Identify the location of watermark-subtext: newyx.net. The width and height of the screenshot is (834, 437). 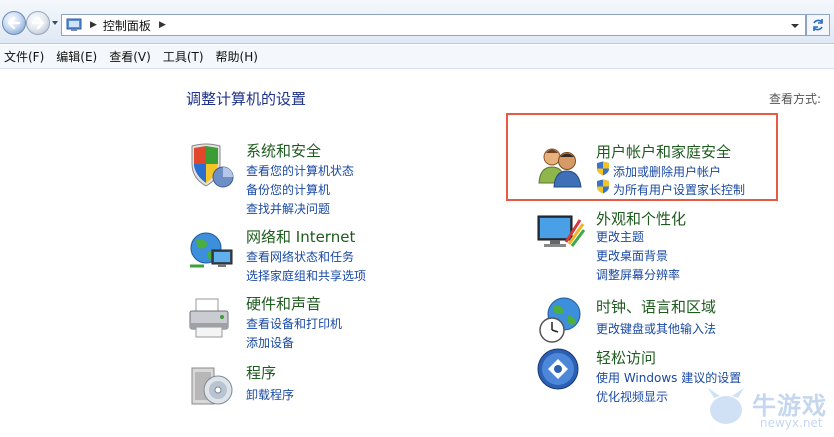
(791, 423).